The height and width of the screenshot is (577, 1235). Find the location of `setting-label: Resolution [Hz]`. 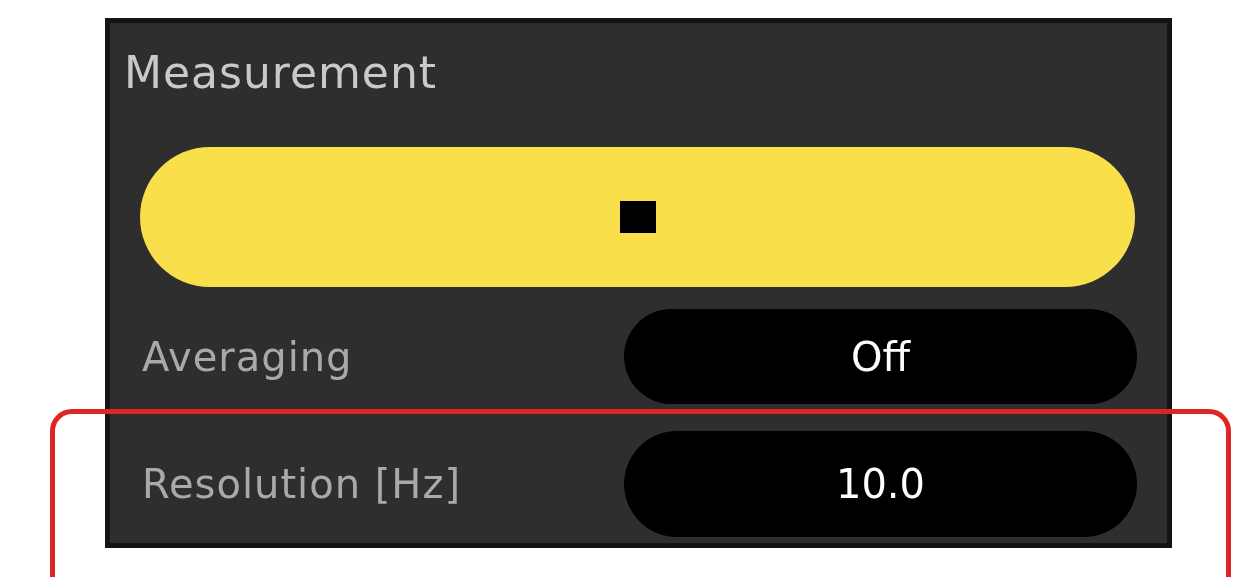

setting-label: Resolution [Hz] is located at coordinates (301, 484).